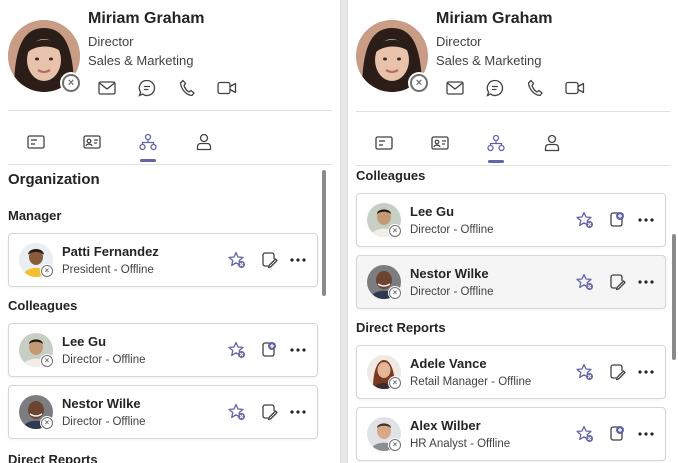  What do you see at coordinates (391, 175) in the screenshot?
I see `colleagues-label: Colleagues` at bounding box center [391, 175].